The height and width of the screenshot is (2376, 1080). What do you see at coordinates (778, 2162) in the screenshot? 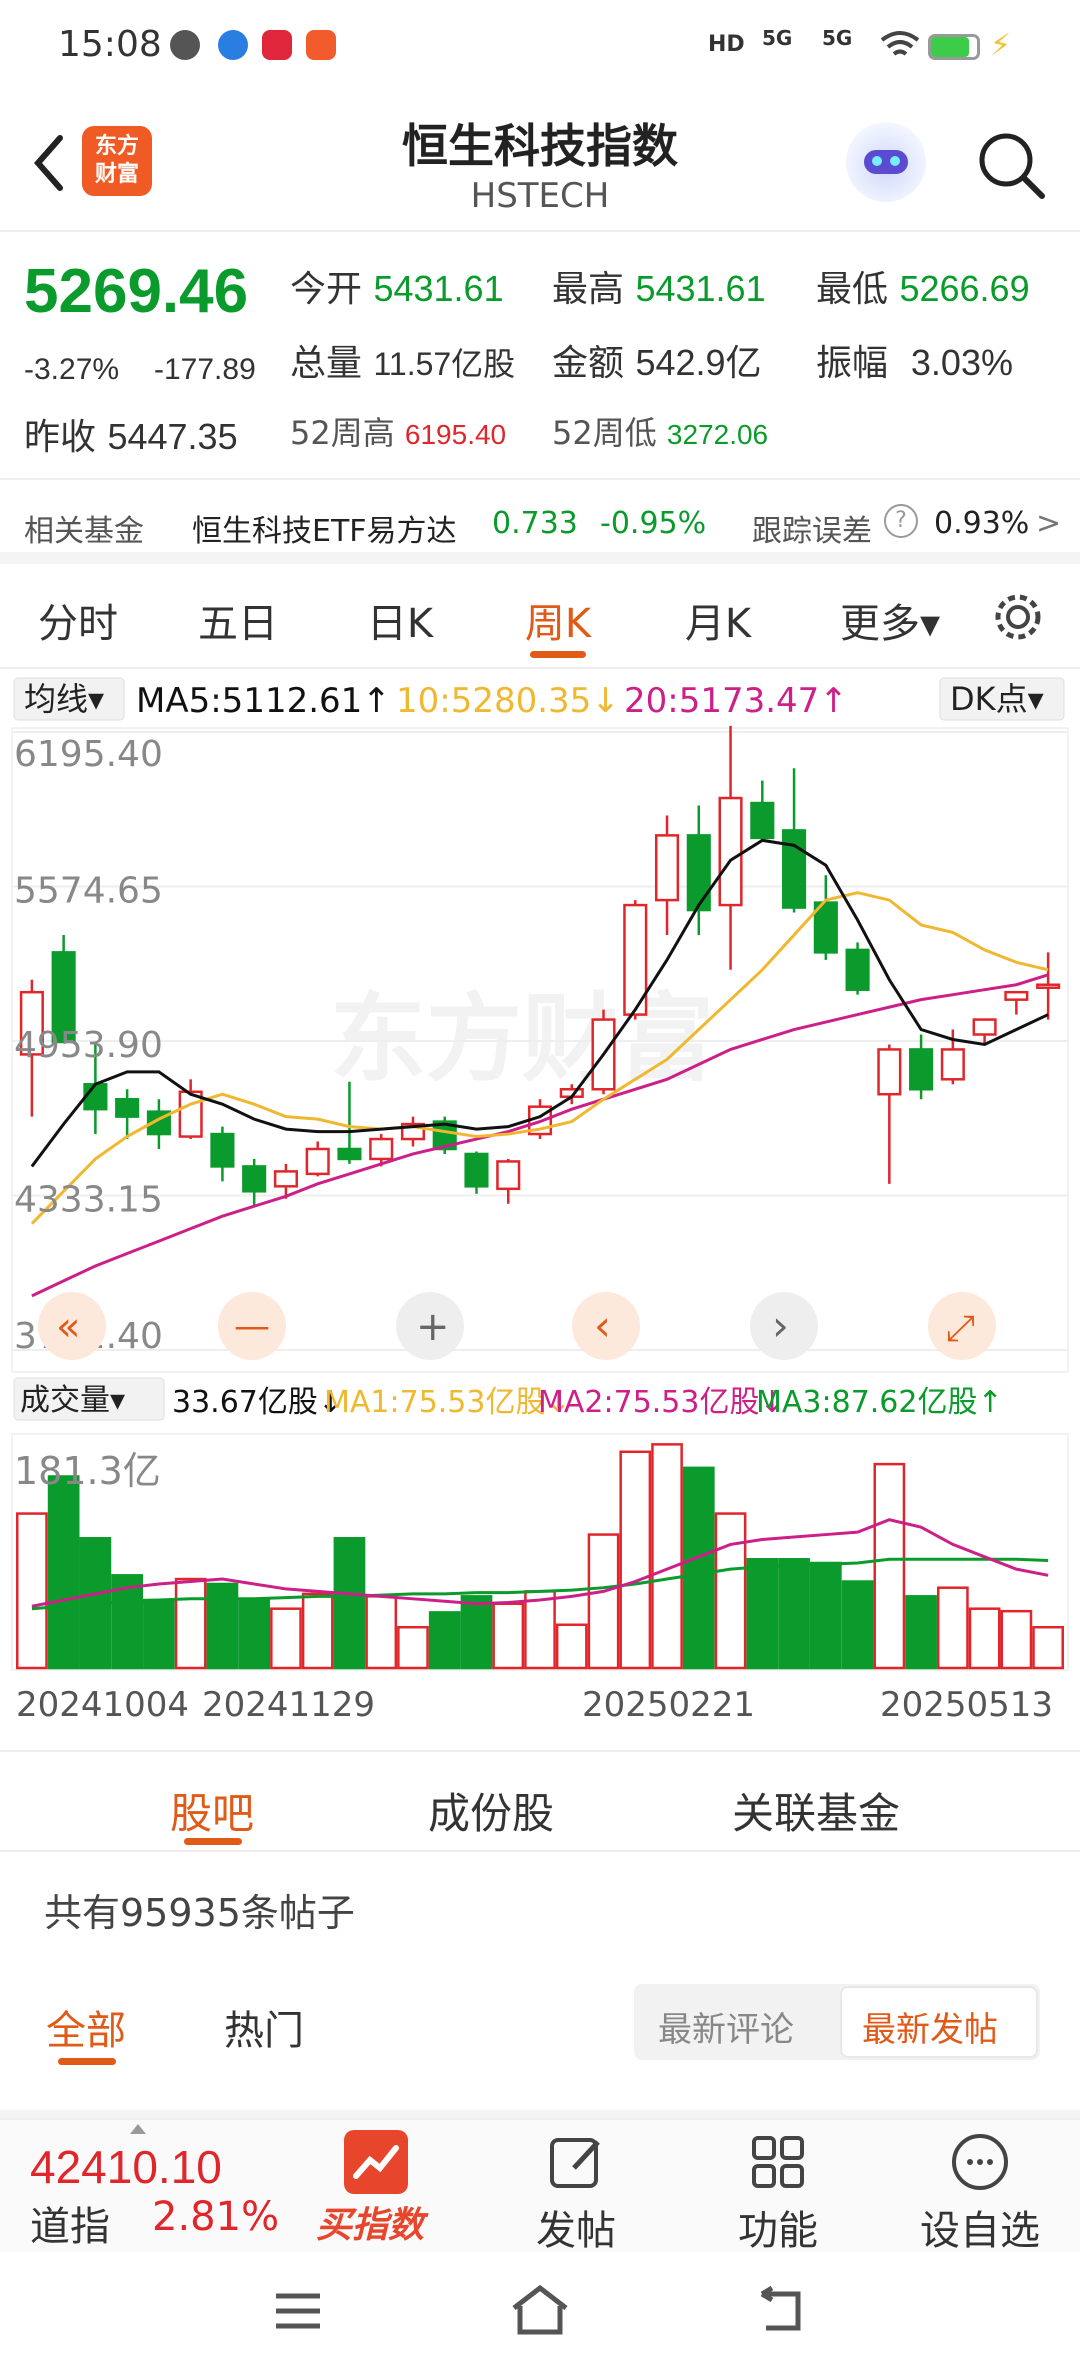
I see `functions-grid-icon` at bounding box center [778, 2162].